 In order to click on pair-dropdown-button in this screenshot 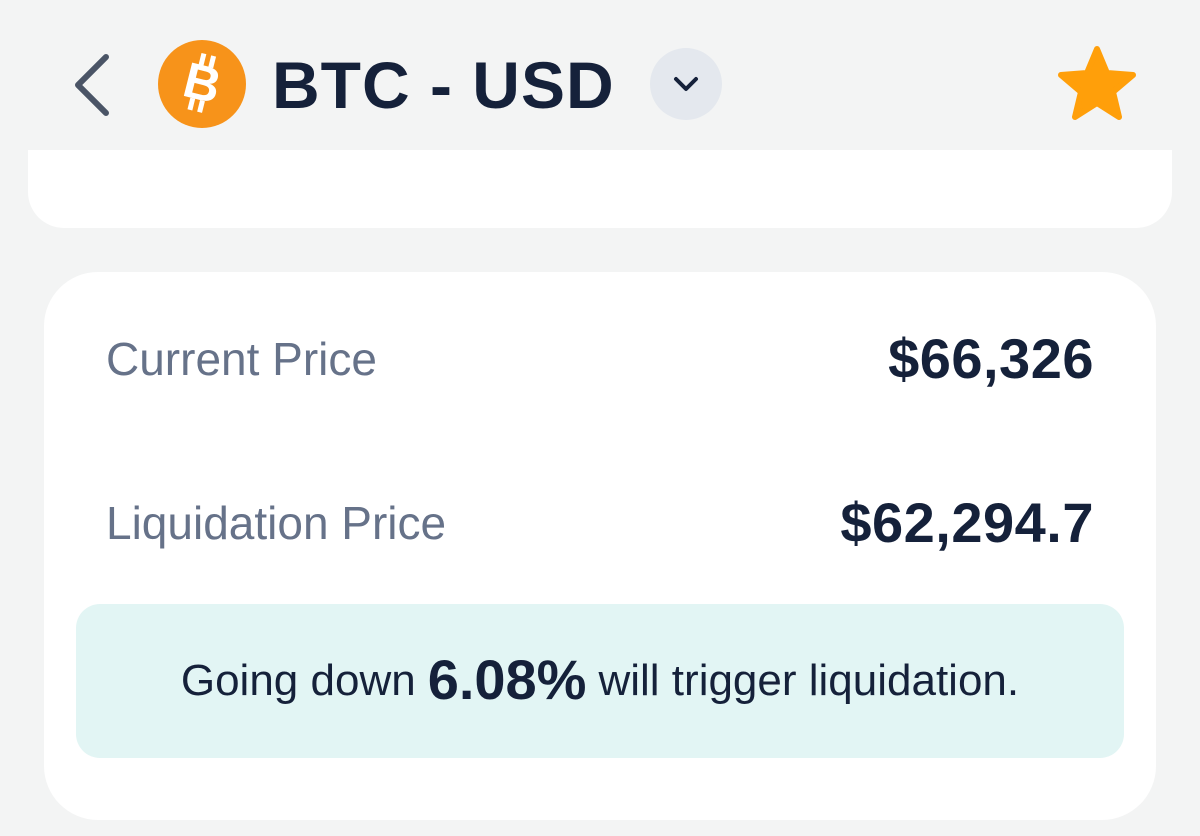, I will do `click(686, 84)`.